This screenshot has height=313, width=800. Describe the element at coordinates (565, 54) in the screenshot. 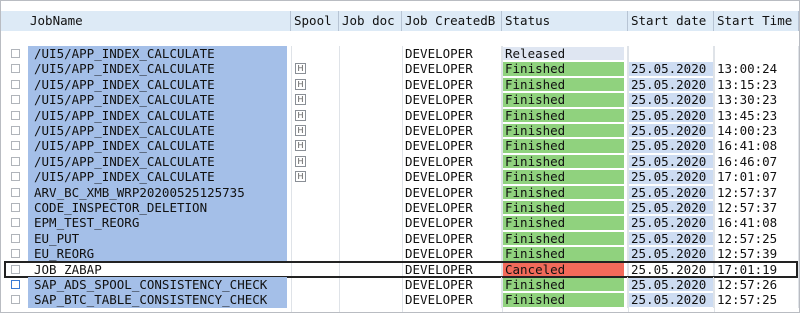

I see `status-cell: Released` at that location.